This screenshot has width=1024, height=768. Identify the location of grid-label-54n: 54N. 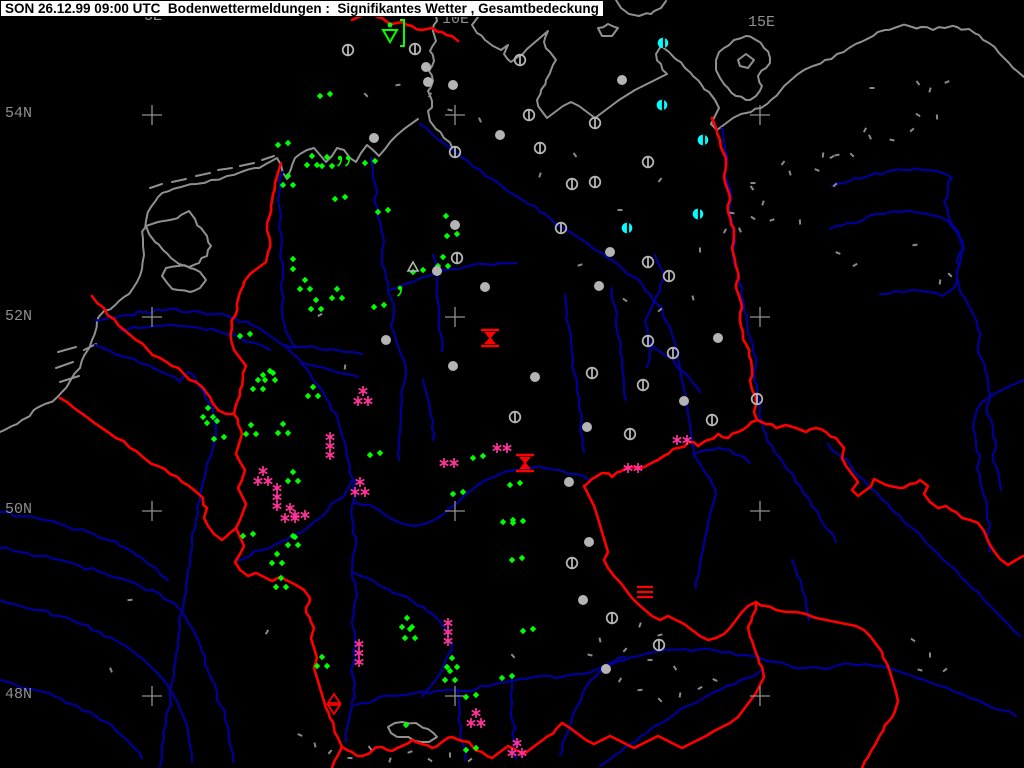
(19, 113).